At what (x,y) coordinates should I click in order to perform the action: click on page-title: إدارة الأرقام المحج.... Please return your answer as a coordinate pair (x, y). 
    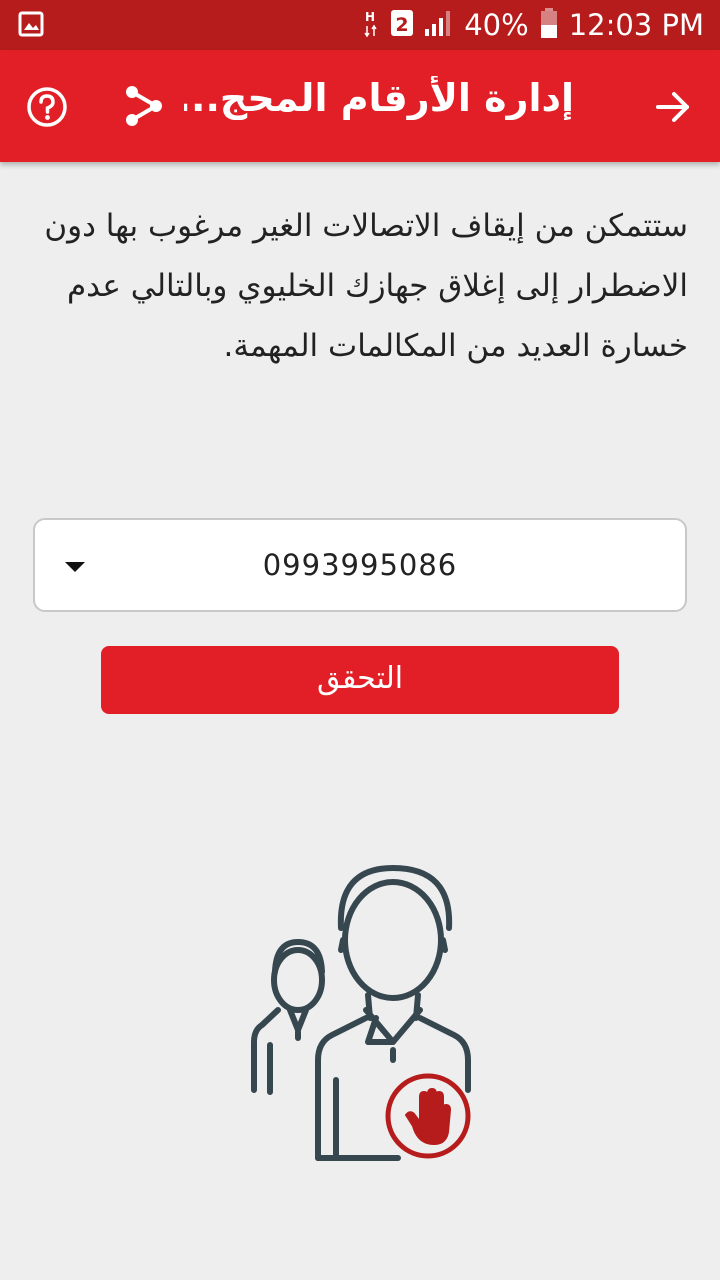
    Looking at the image, I should click on (379, 98).